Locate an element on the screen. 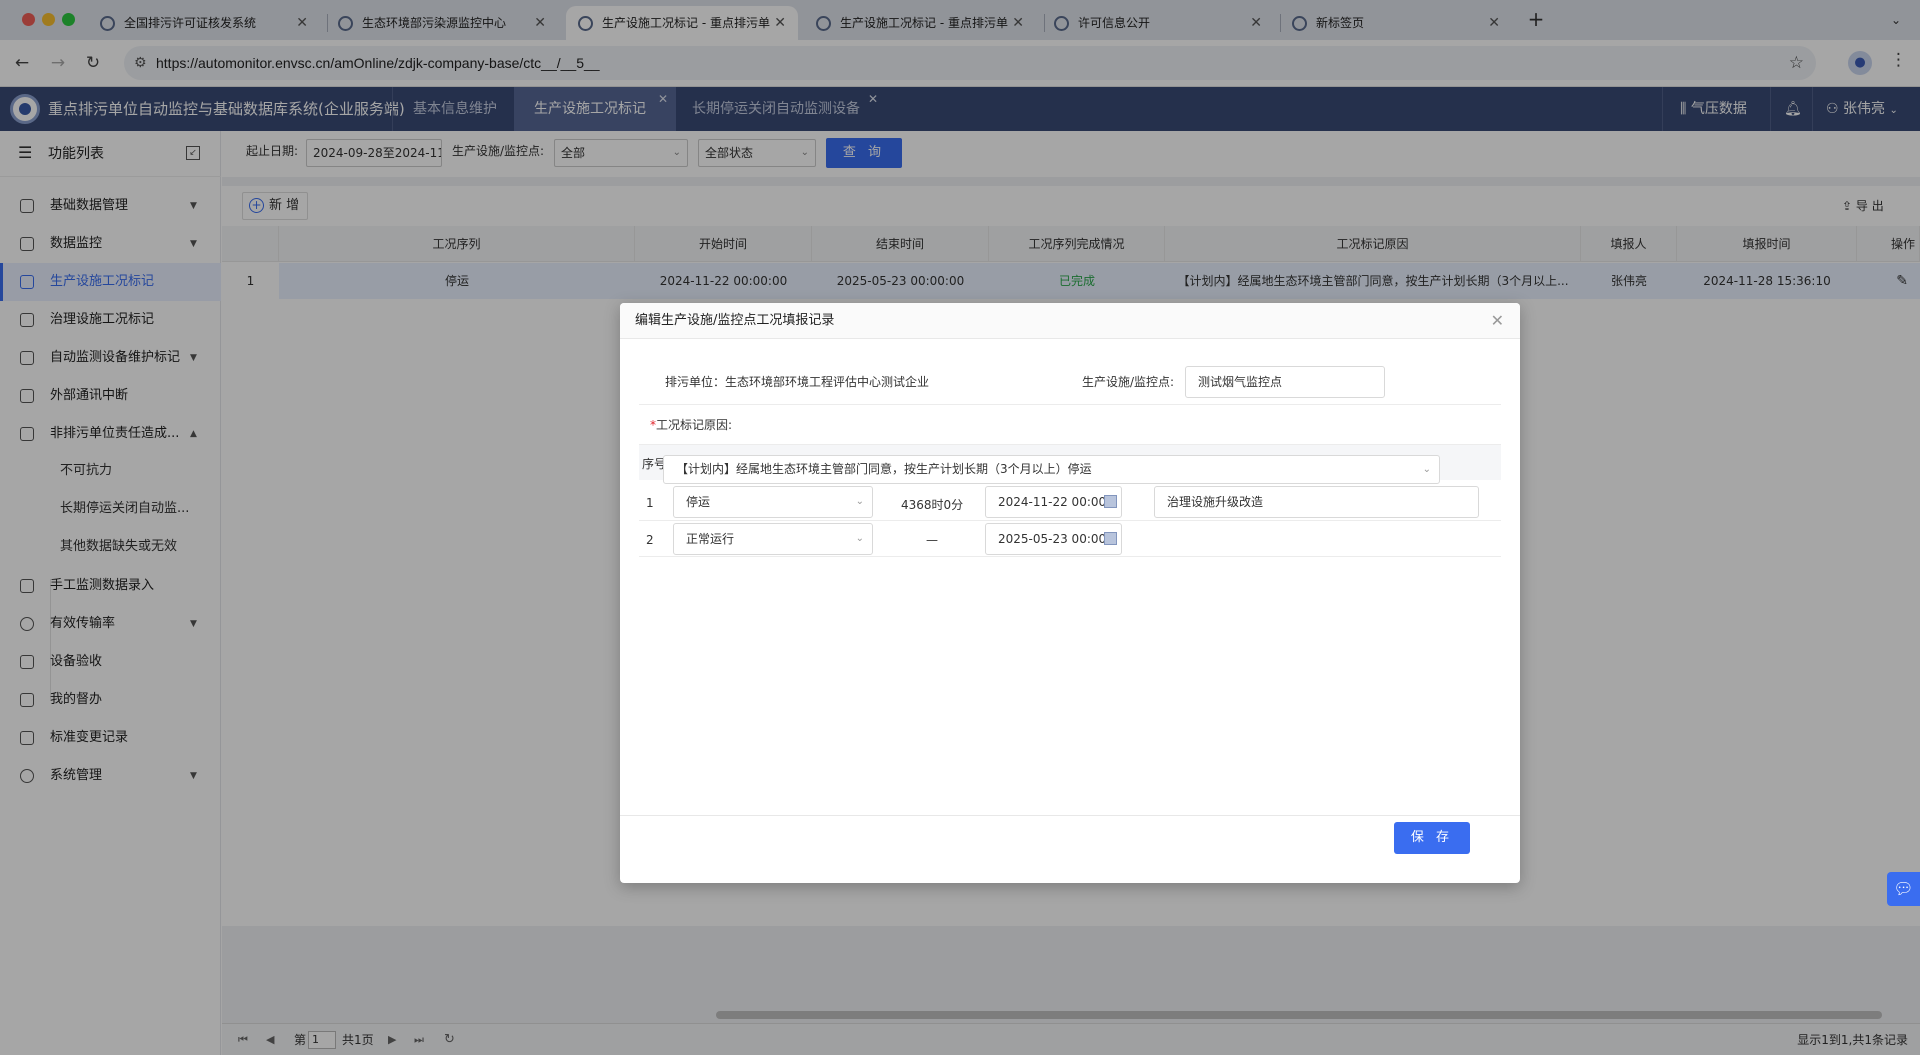 The width and height of the screenshot is (1920, 1055). save-button: 保 存 is located at coordinates (1432, 838).